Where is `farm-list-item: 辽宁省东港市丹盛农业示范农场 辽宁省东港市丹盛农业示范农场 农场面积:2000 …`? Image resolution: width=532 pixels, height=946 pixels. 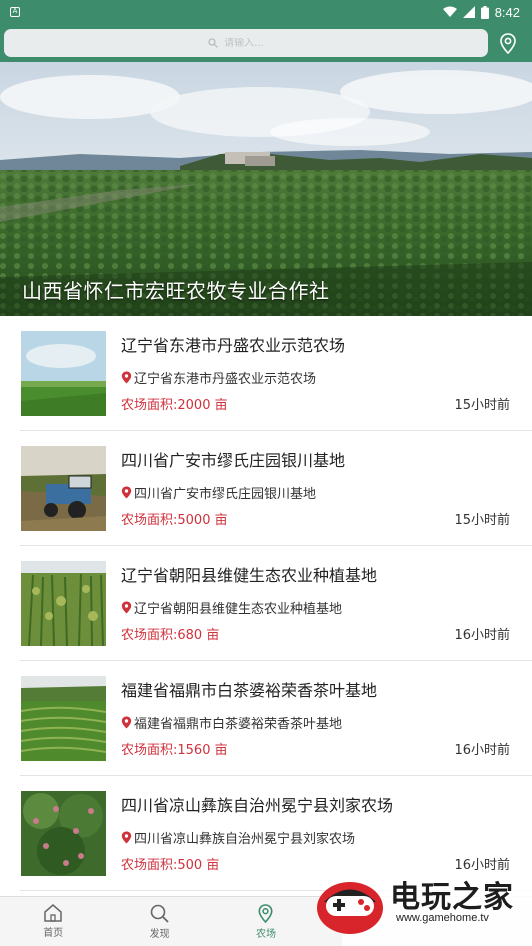
farm-list-item: 辽宁省东港市丹盛农业示范农场 辽宁省东港市丹盛农业示范农场 农场面积:2000 … is located at coordinates (276, 373).